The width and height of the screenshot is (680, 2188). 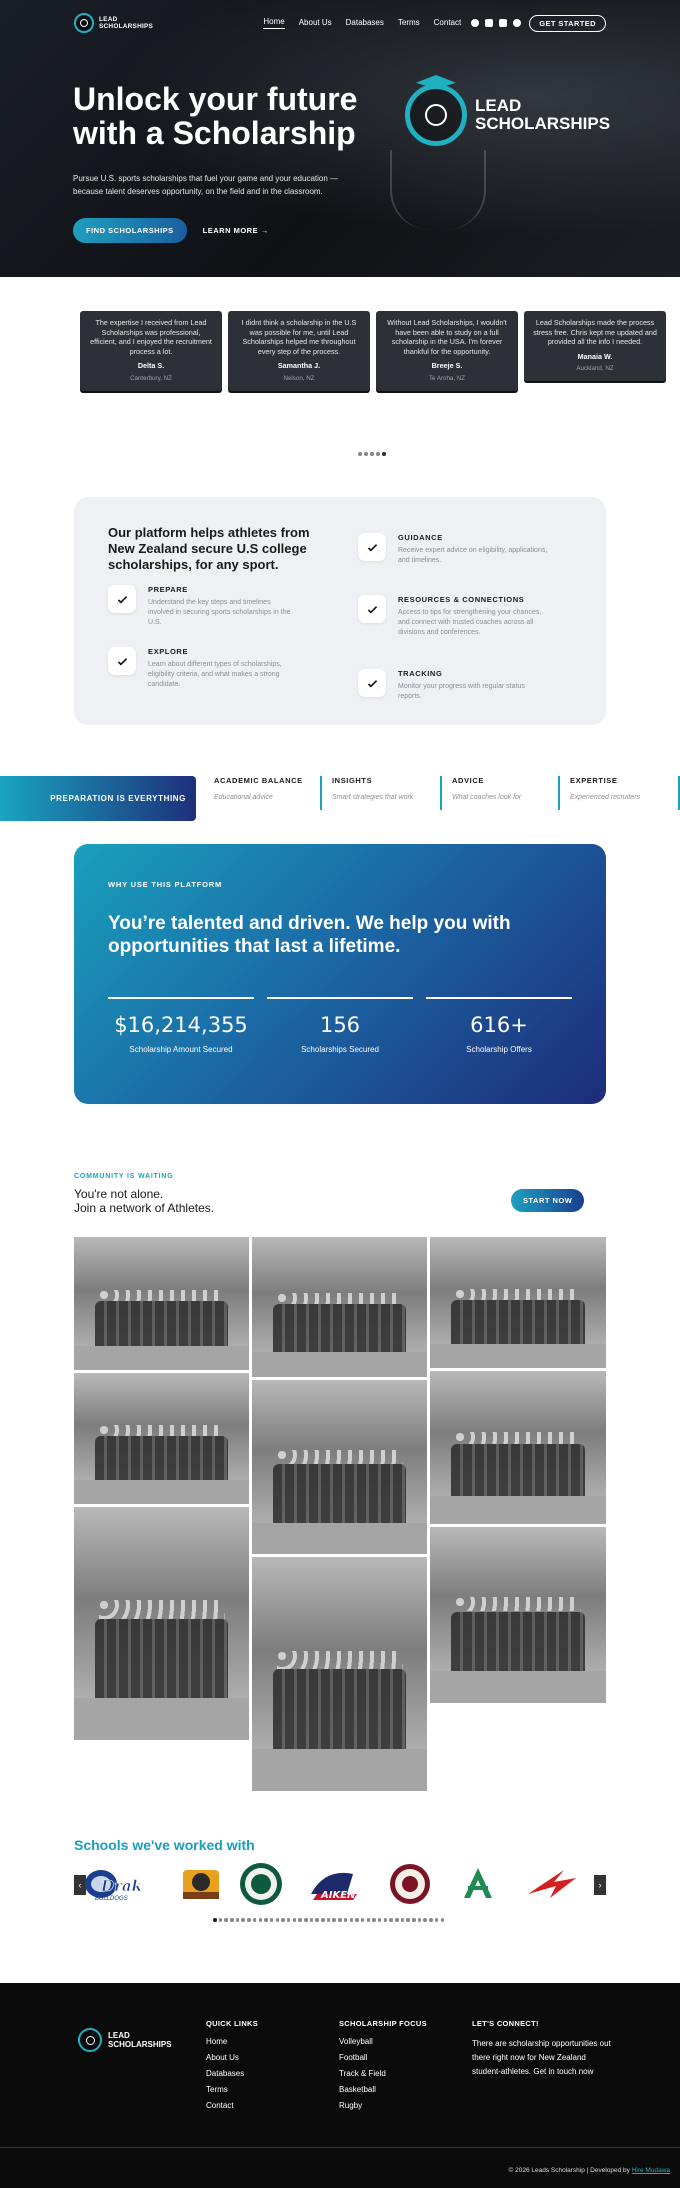 What do you see at coordinates (340, 2147) in the screenshot?
I see `footer-divider` at bounding box center [340, 2147].